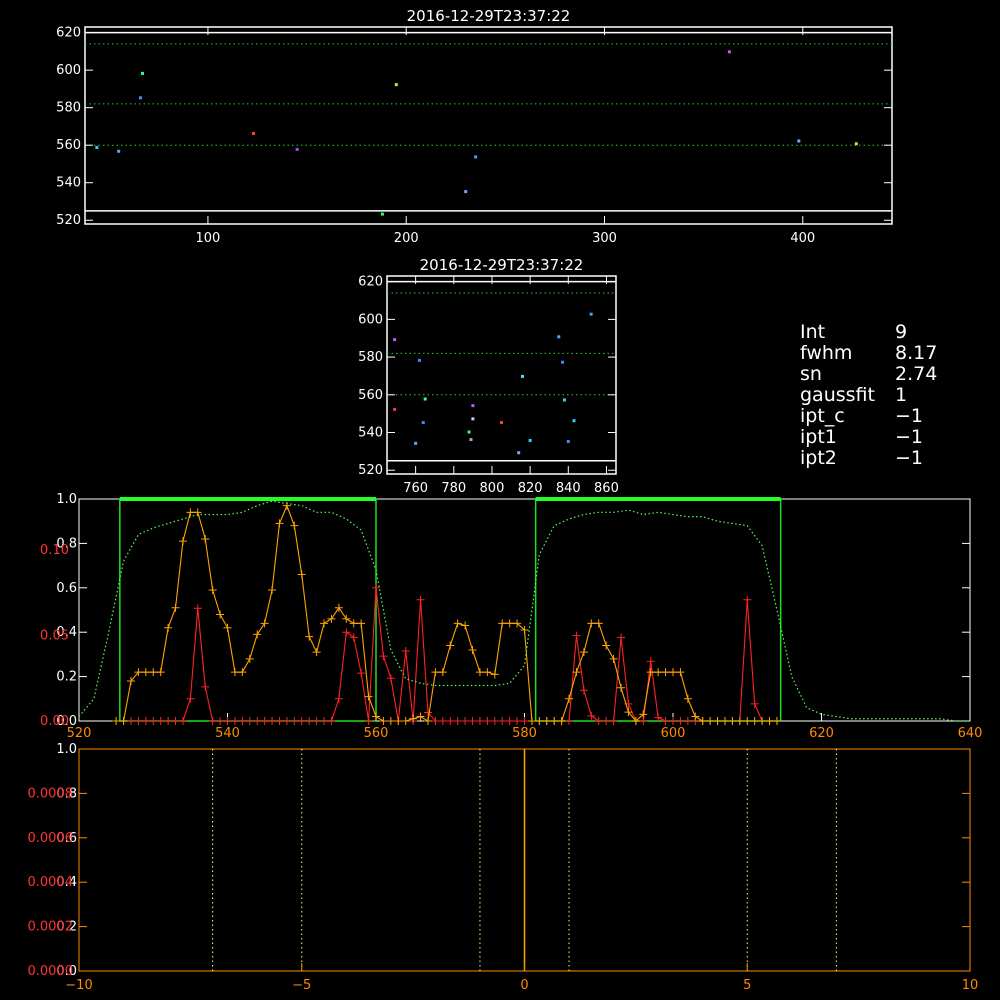 The height and width of the screenshot is (1000, 1000). I want to click on x-tick-label: 840, so click(568, 488).